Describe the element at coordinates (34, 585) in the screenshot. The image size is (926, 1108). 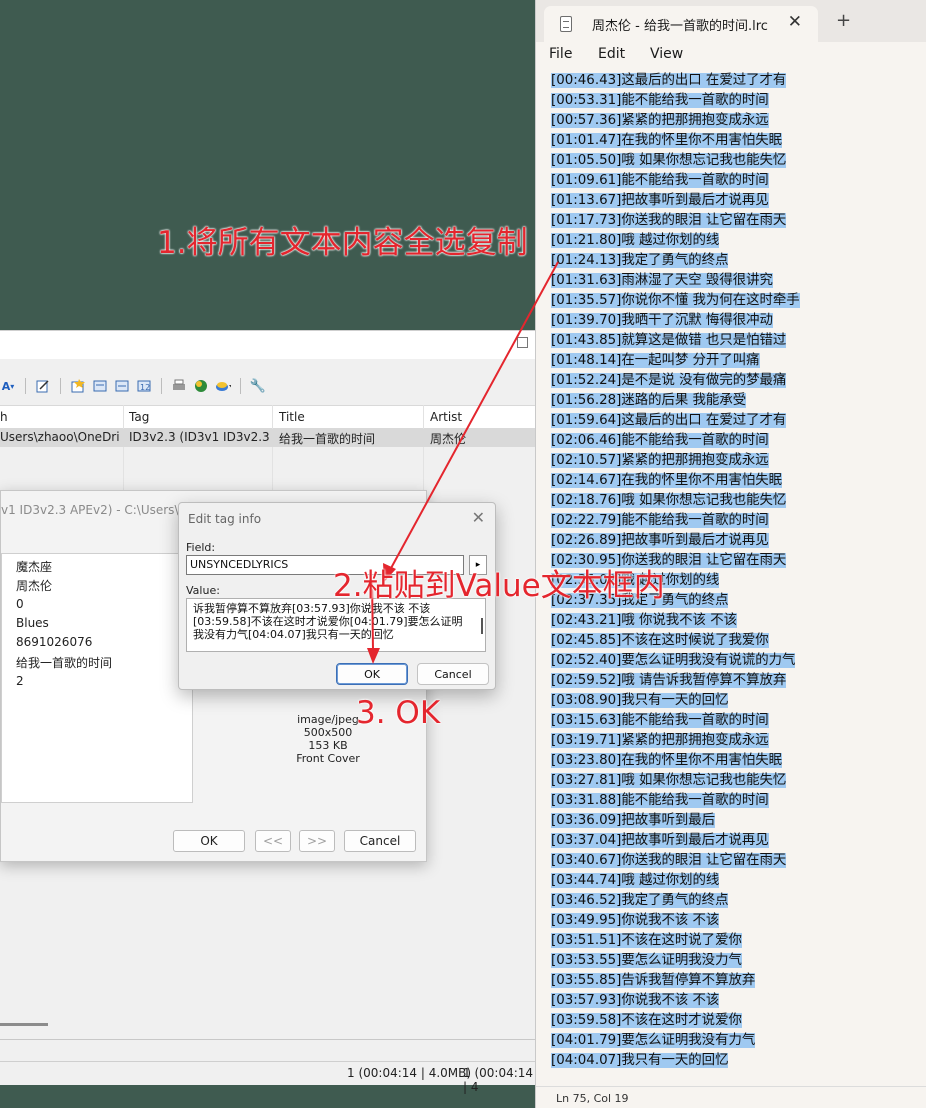
I see `list-item: 周杰伦` at that location.